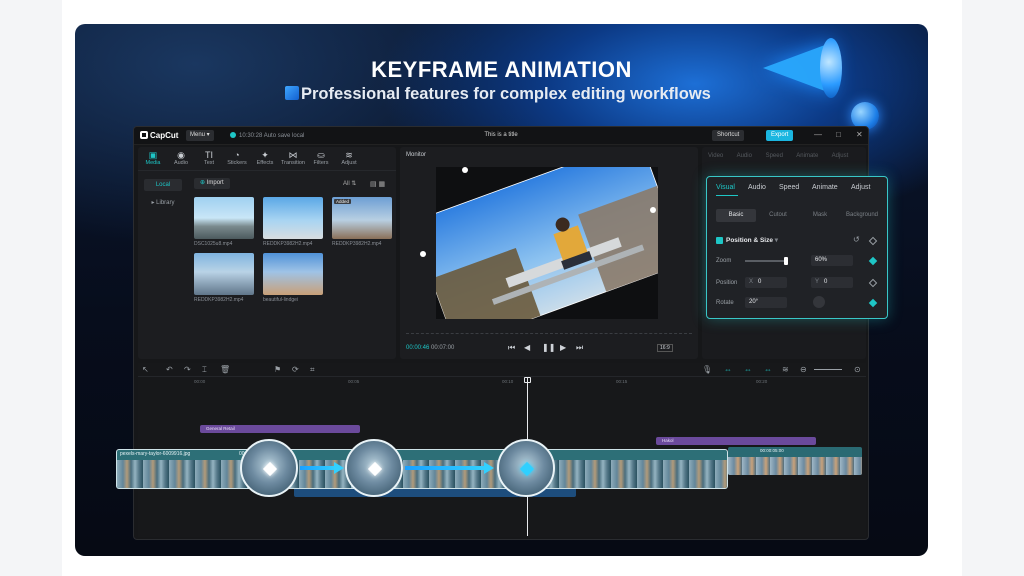 The width and height of the screenshot is (1024, 576). I want to click on snap-icon: ⇔, so click(748, 369).